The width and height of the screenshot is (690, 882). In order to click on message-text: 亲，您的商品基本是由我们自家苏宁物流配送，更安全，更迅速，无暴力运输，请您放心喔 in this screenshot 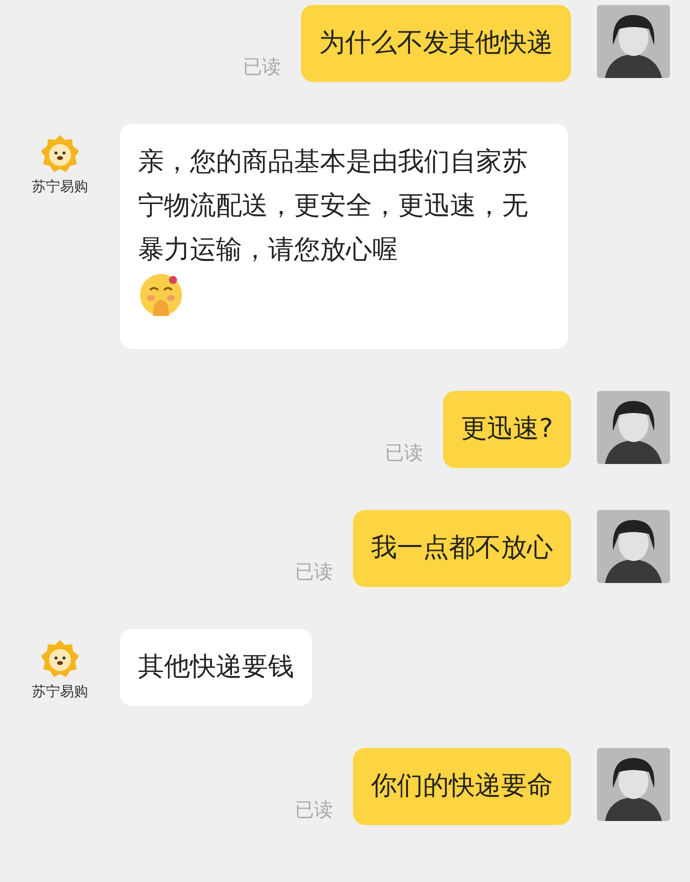, I will do `click(333, 206)`.